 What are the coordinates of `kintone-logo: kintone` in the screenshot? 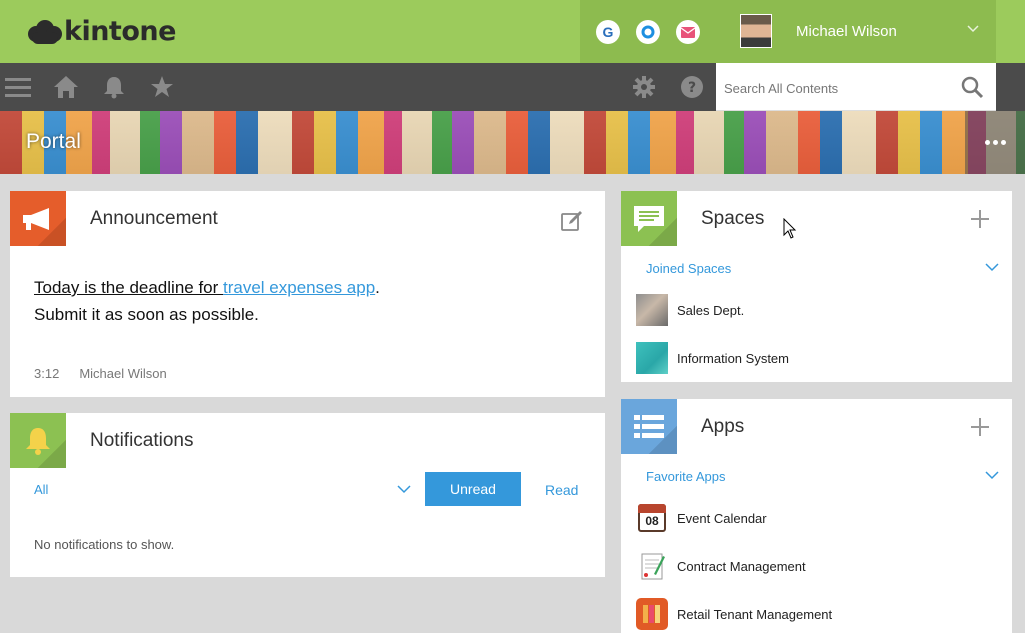 It's located at (102, 31).